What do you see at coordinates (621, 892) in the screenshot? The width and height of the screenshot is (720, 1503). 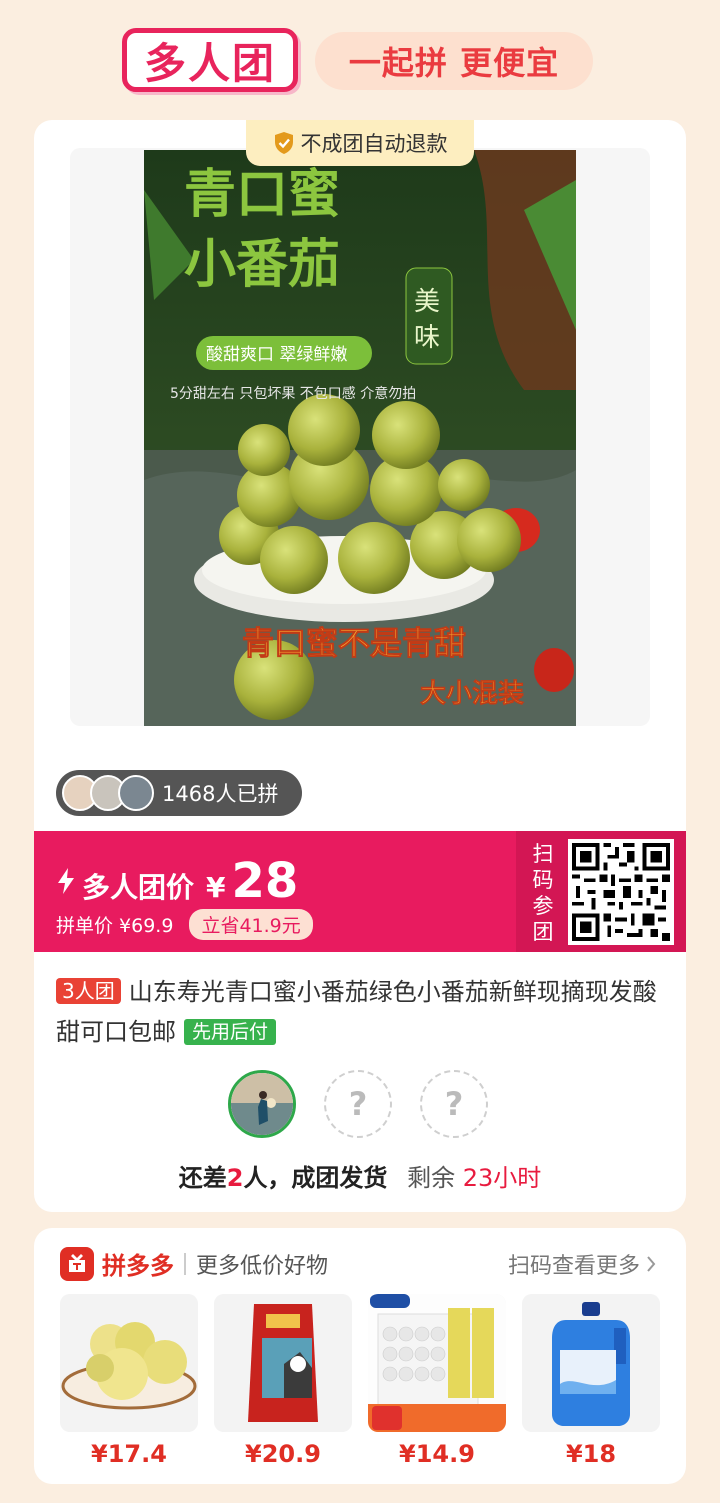 I see `qr-code` at bounding box center [621, 892].